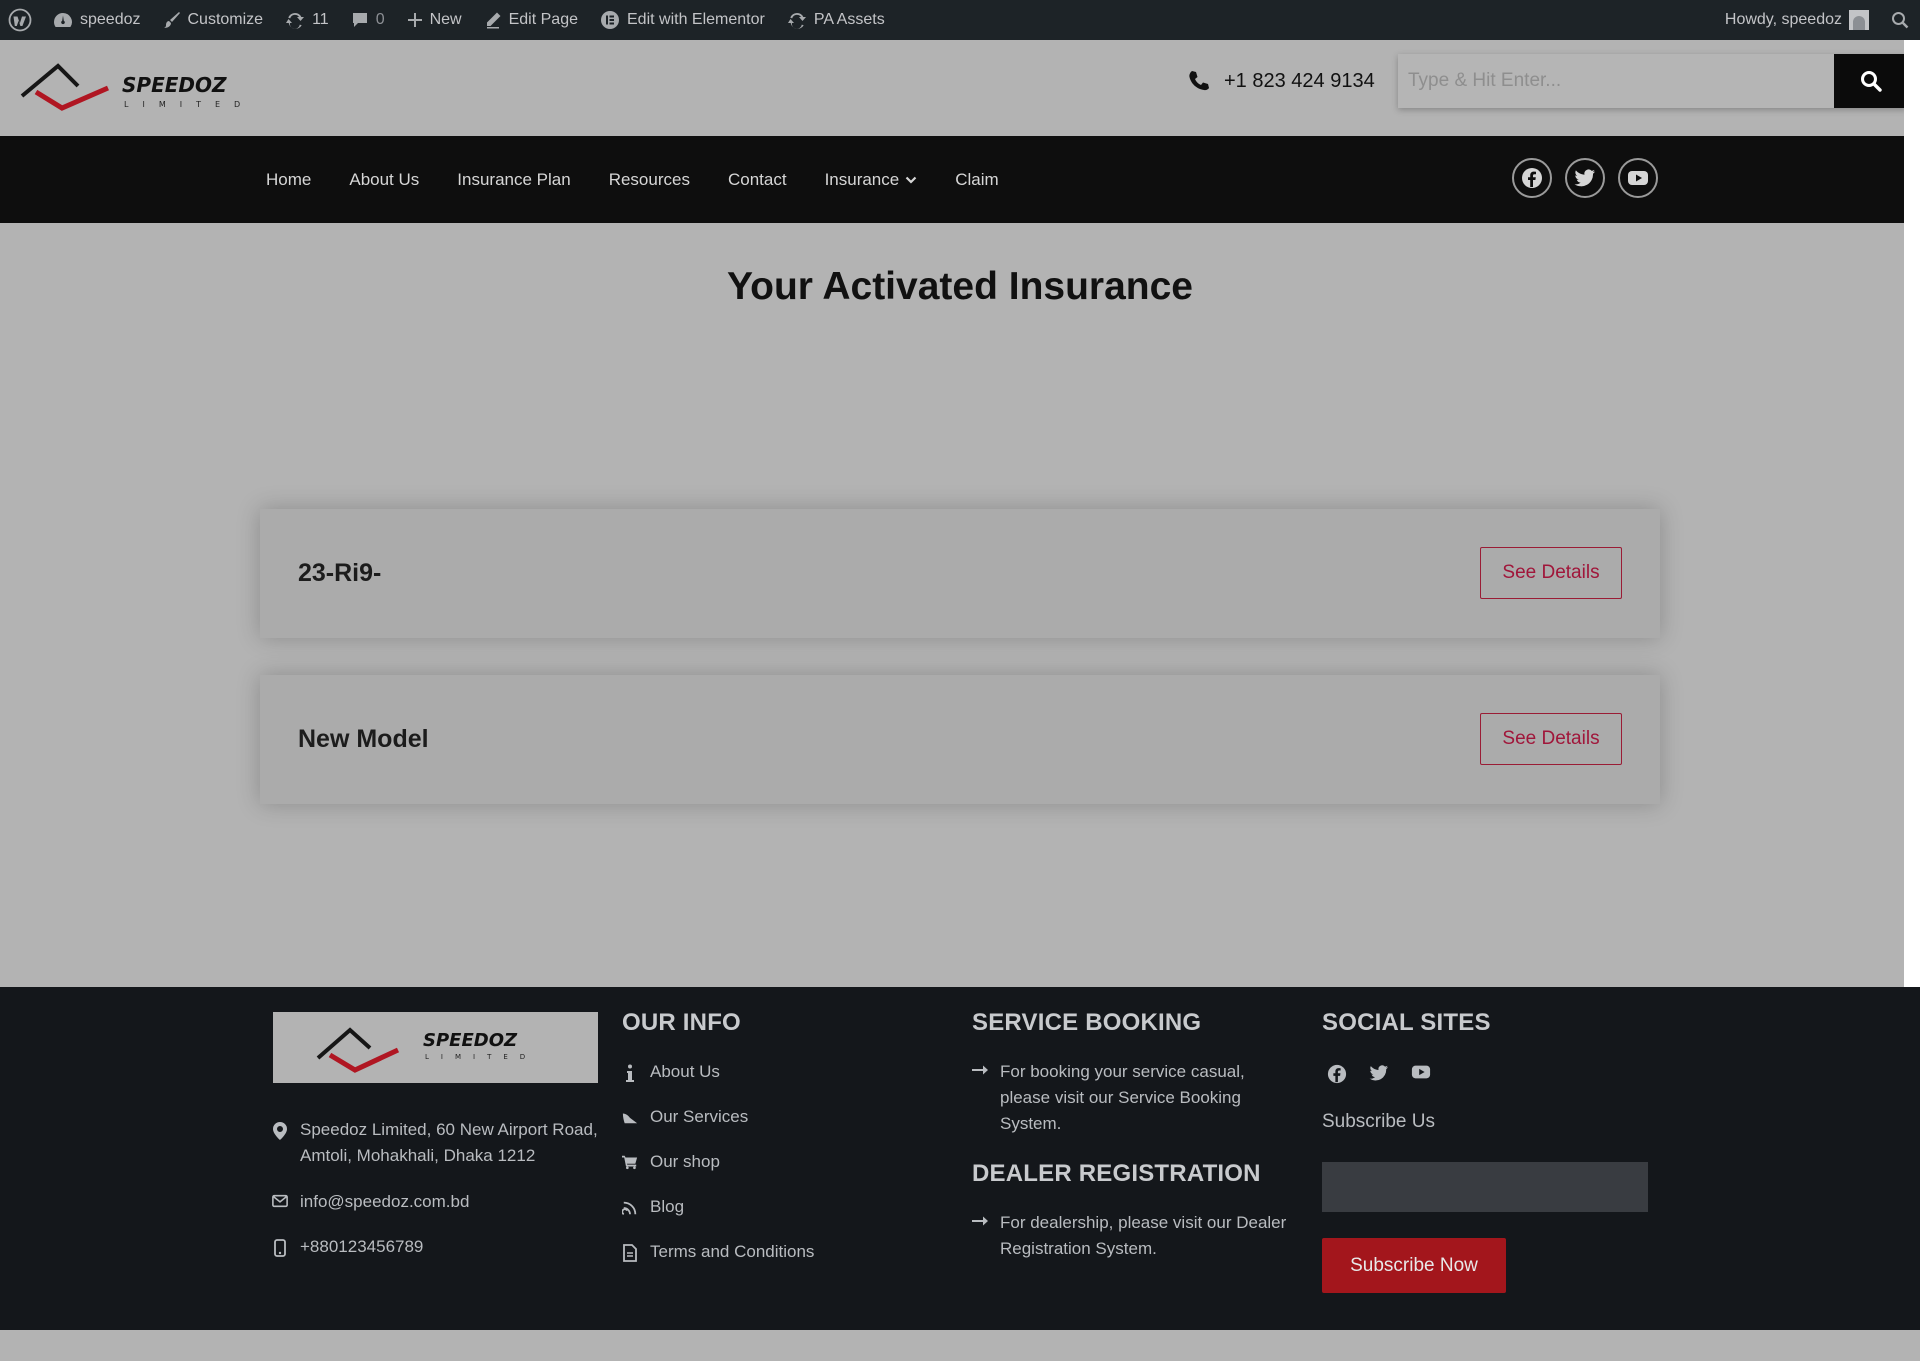 The width and height of the screenshot is (1920, 1361). Describe the element at coordinates (340, 573) in the screenshot. I see `insurance-card-title: 23-Ri9-` at that location.